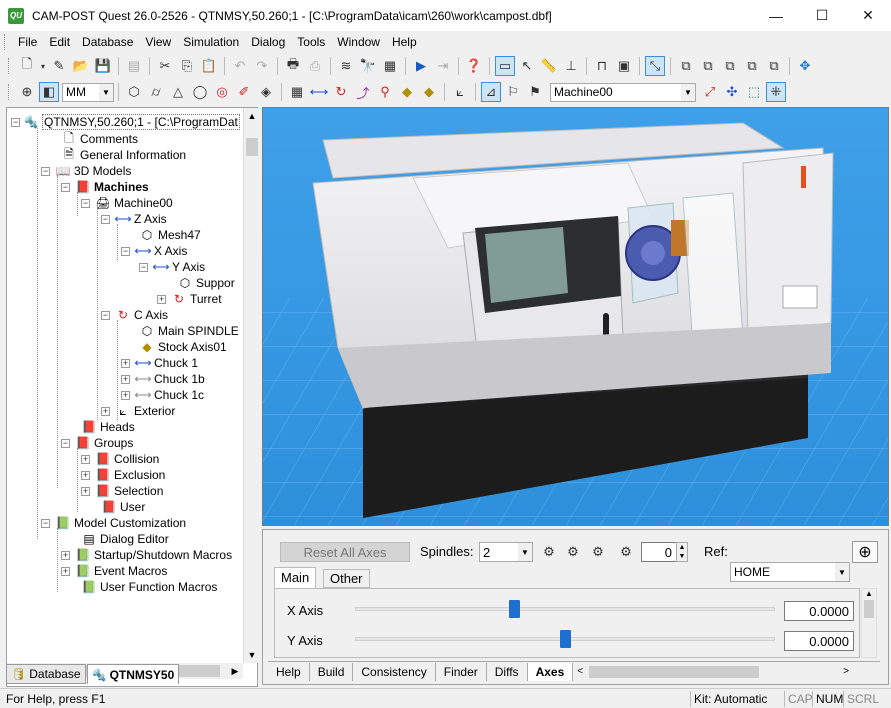 The height and width of the screenshot is (708, 891). Describe the element at coordinates (598, 552) in the screenshot. I see `spindle-stop-icon: ⚙` at that location.